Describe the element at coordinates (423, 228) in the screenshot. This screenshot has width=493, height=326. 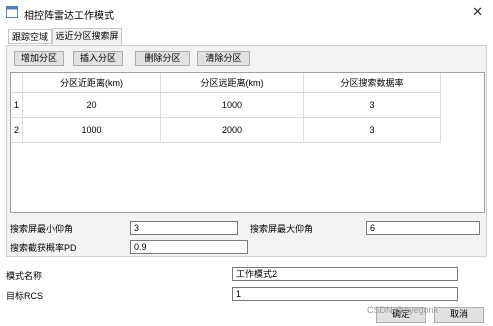
I see `max-elevation-input: 6` at that location.